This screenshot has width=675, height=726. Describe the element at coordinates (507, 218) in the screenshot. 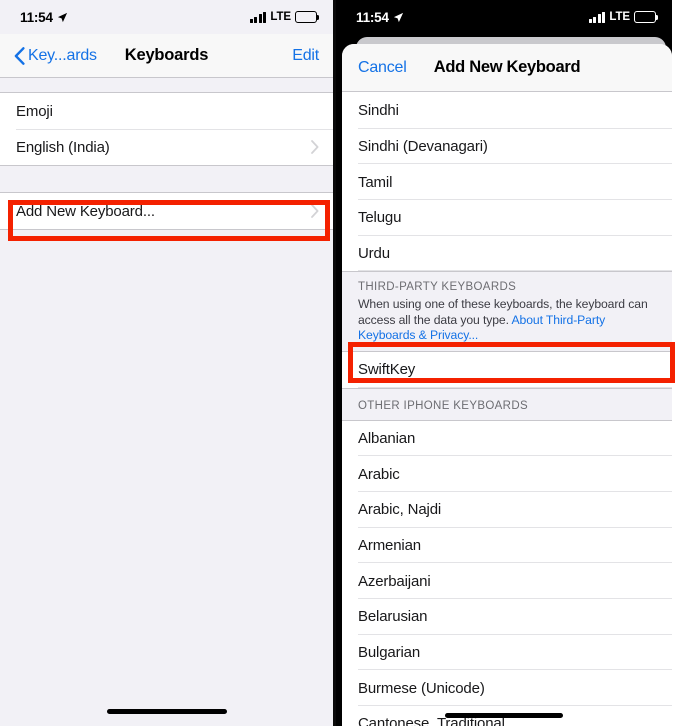

I see `list-item: Telugu` at that location.